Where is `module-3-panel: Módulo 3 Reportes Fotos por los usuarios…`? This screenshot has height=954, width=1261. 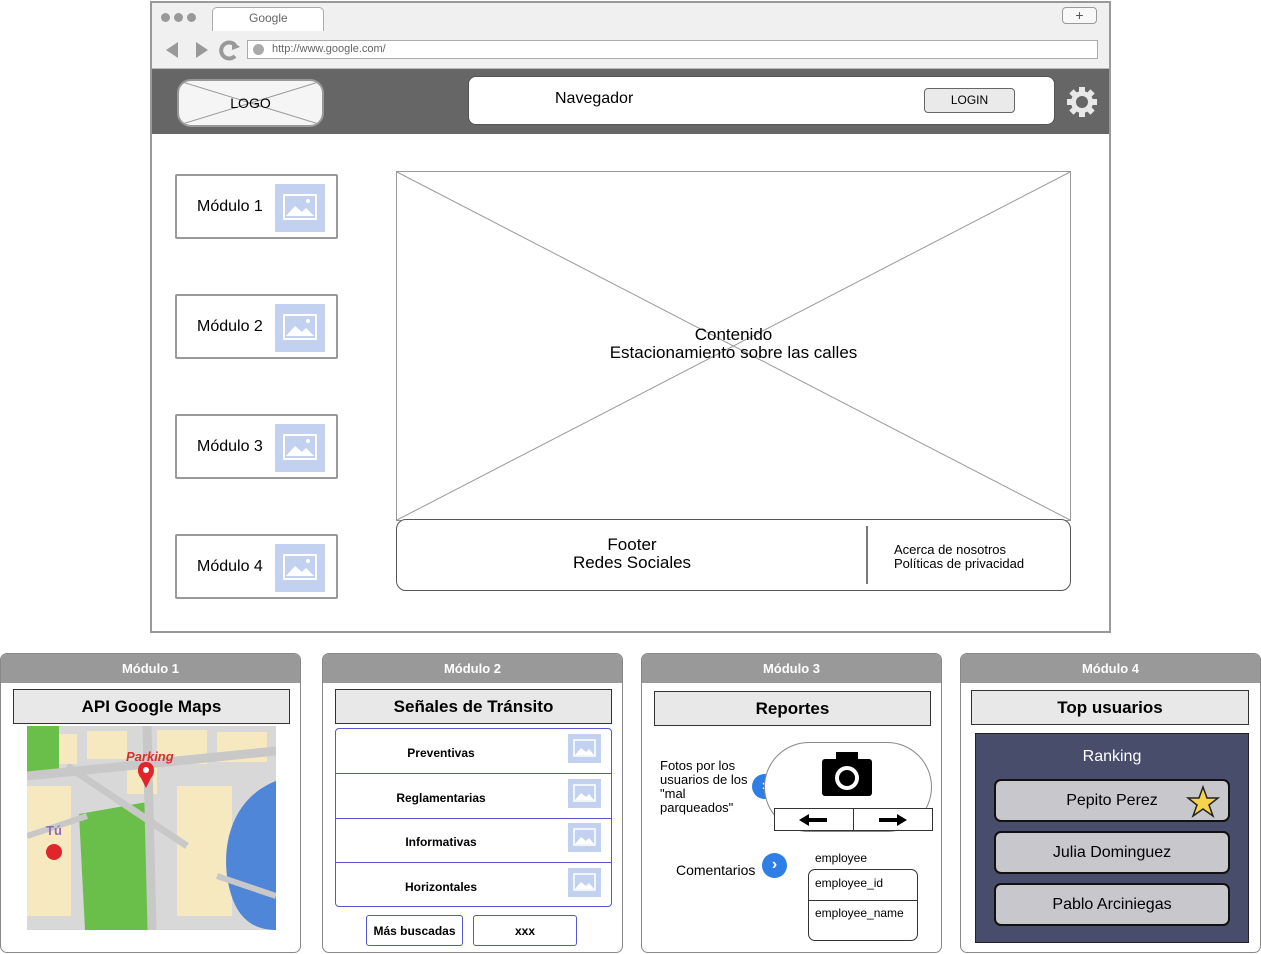 module-3-panel: Módulo 3 Reportes Fotos por los usuarios… is located at coordinates (791, 803).